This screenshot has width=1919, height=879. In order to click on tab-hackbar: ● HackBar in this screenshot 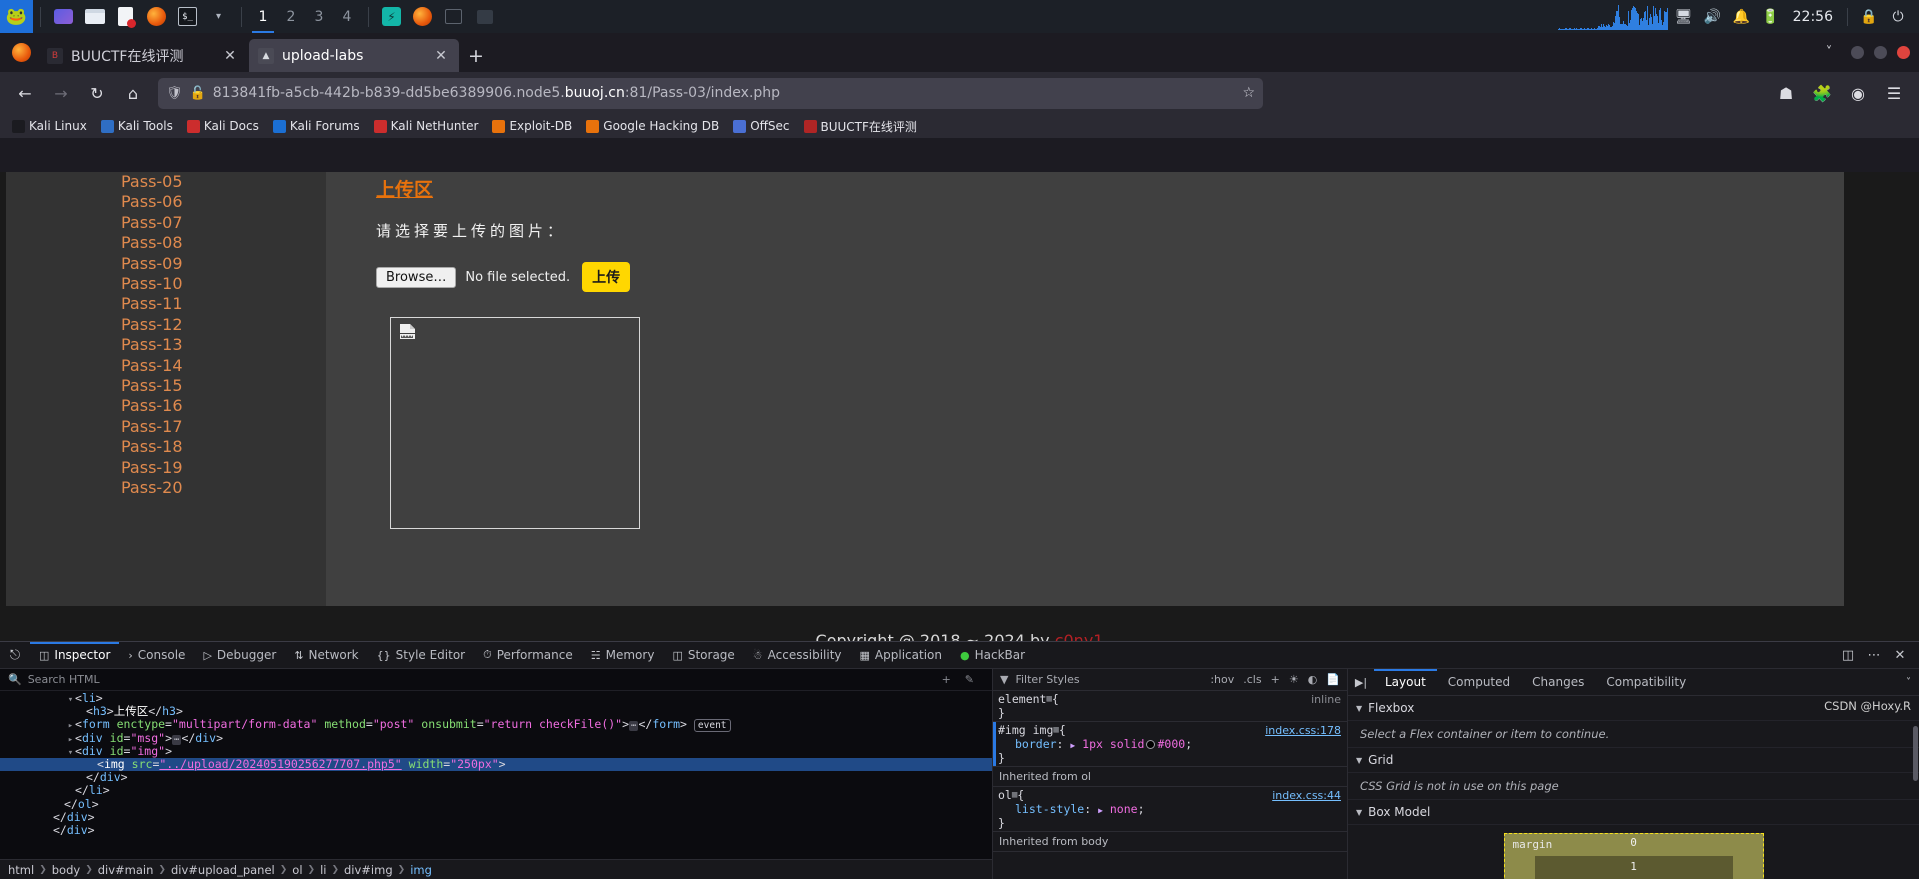, I will do `click(992, 655)`.